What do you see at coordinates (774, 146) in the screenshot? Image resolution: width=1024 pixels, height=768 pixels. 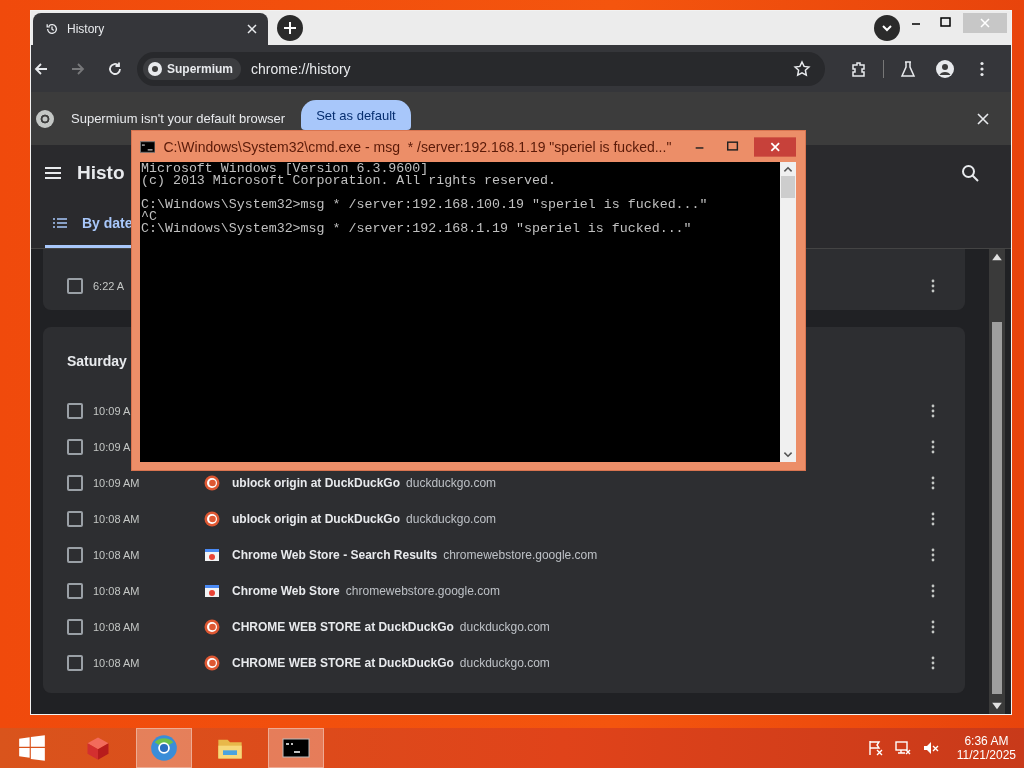 I see `close-button` at bounding box center [774, 146].